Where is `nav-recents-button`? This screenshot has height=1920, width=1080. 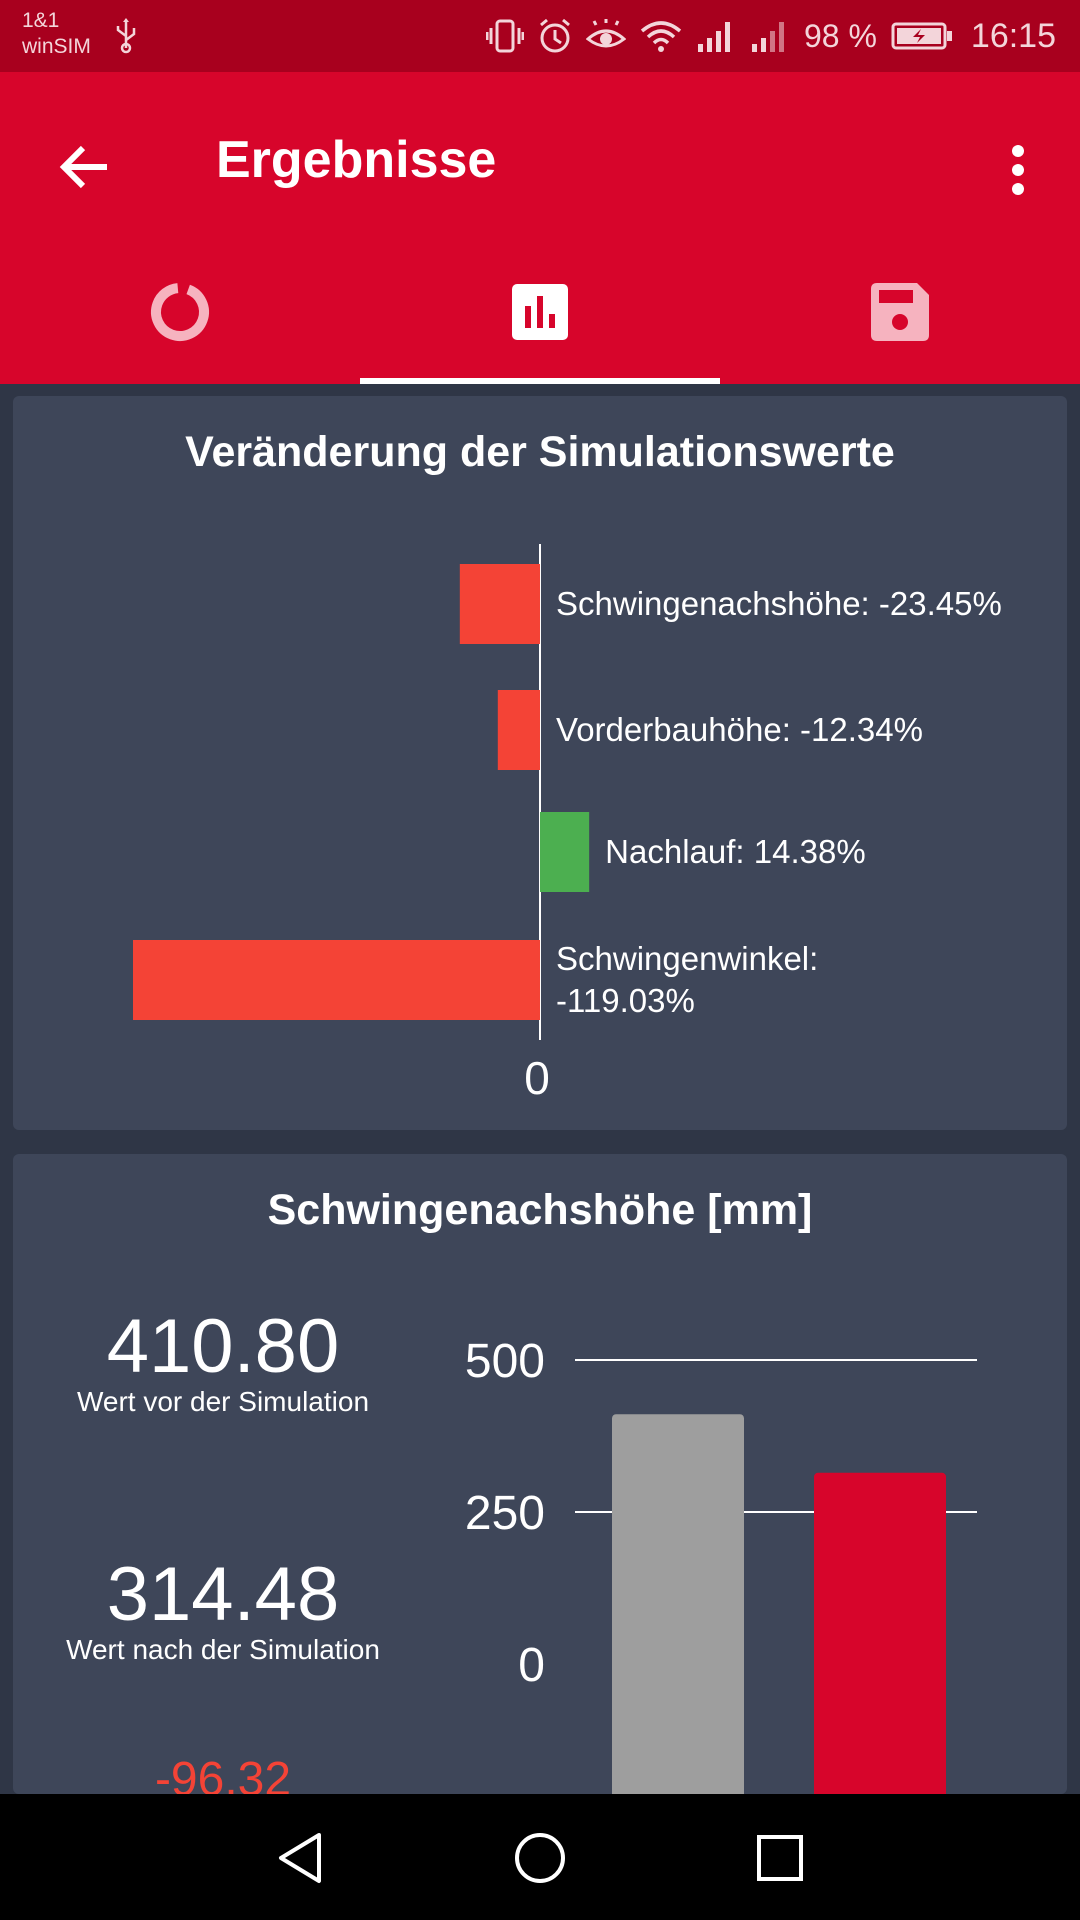
nav-recents-button is located at coordinates (780, 1858).